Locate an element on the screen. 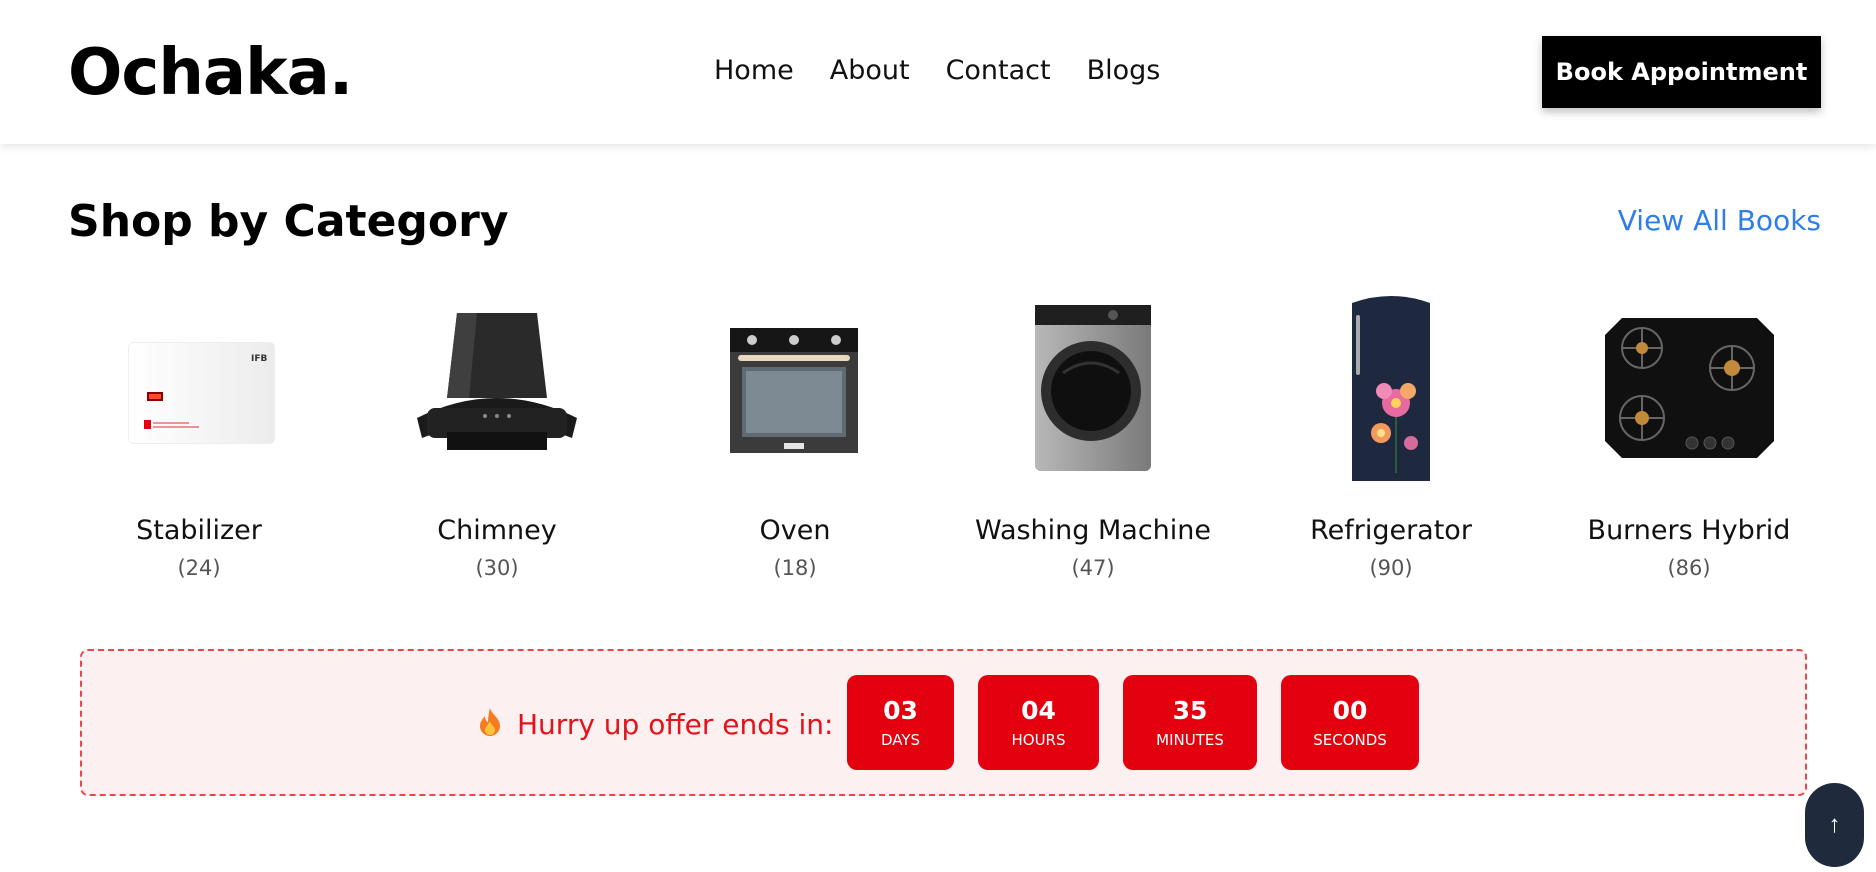  main-nav: Home About Contact Blogs is located at coordinates (937, 70).